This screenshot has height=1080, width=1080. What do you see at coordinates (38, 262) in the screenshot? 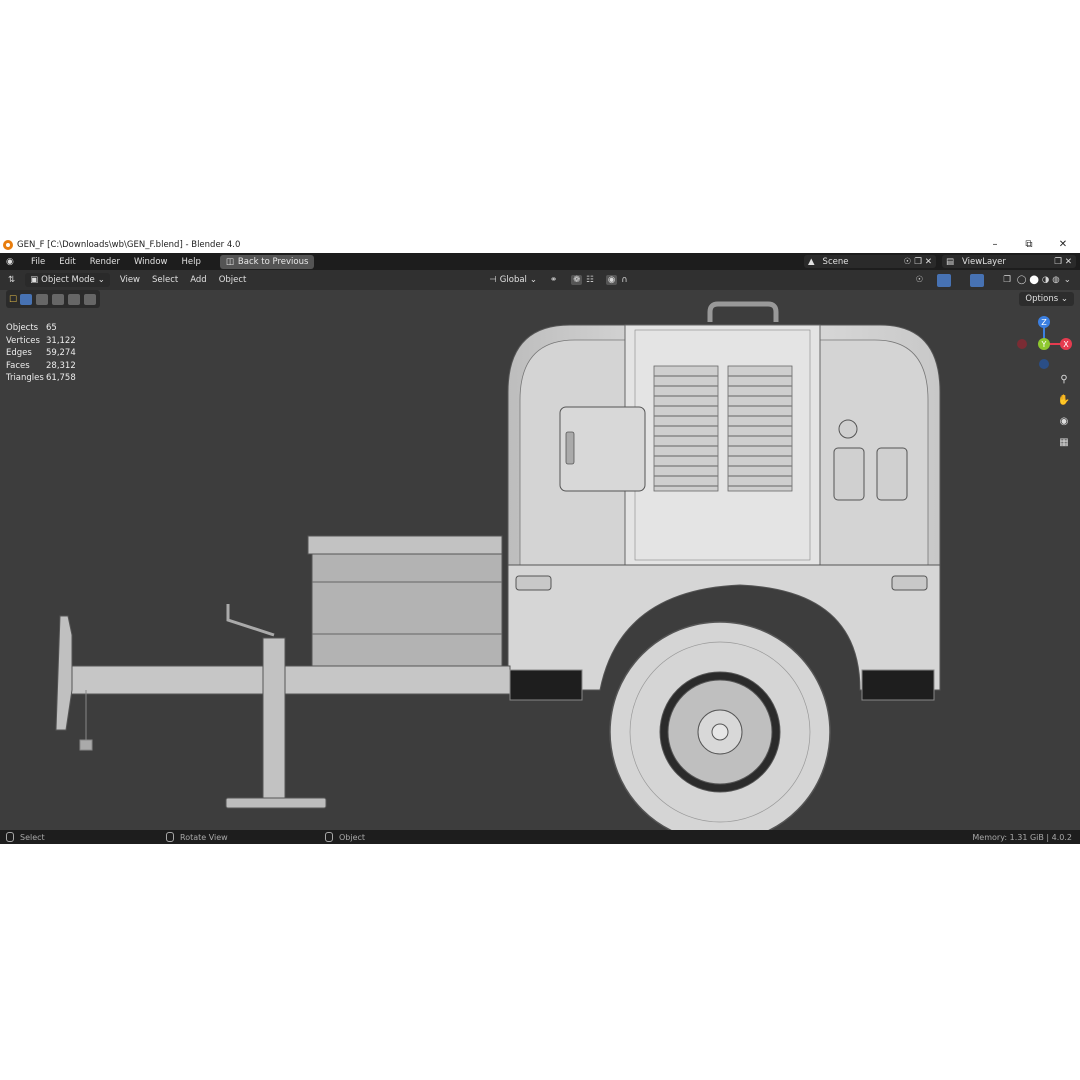
I see `menu-file: File` at bounding box center [38, 262].